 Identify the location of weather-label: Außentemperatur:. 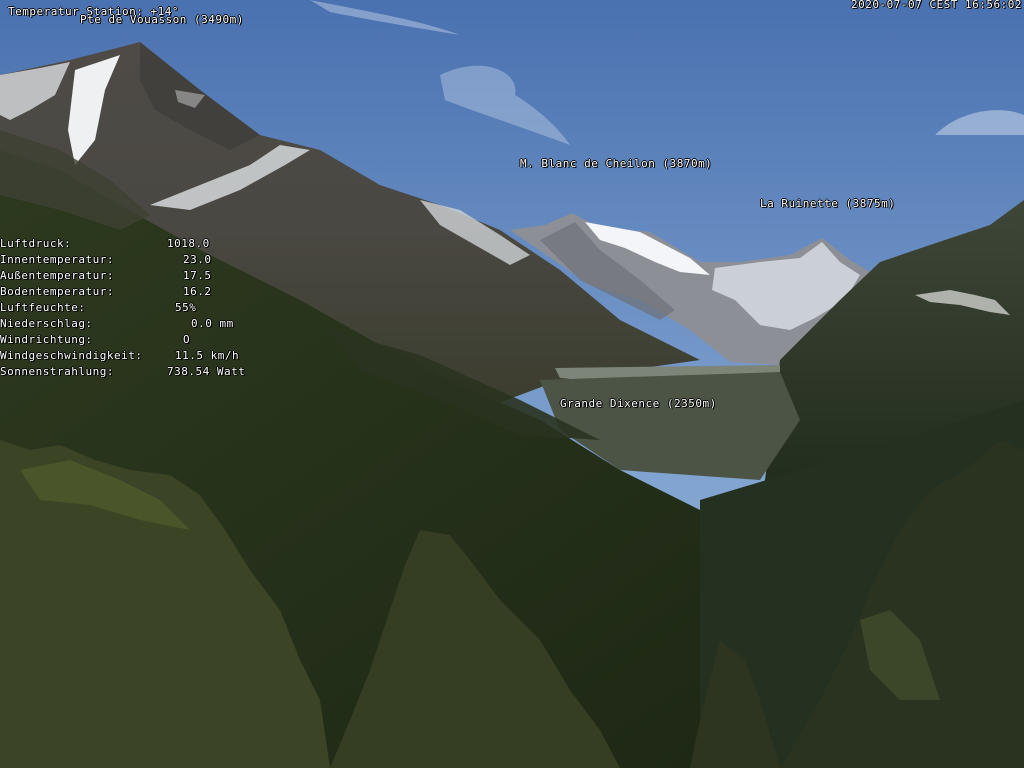
(57, 275).